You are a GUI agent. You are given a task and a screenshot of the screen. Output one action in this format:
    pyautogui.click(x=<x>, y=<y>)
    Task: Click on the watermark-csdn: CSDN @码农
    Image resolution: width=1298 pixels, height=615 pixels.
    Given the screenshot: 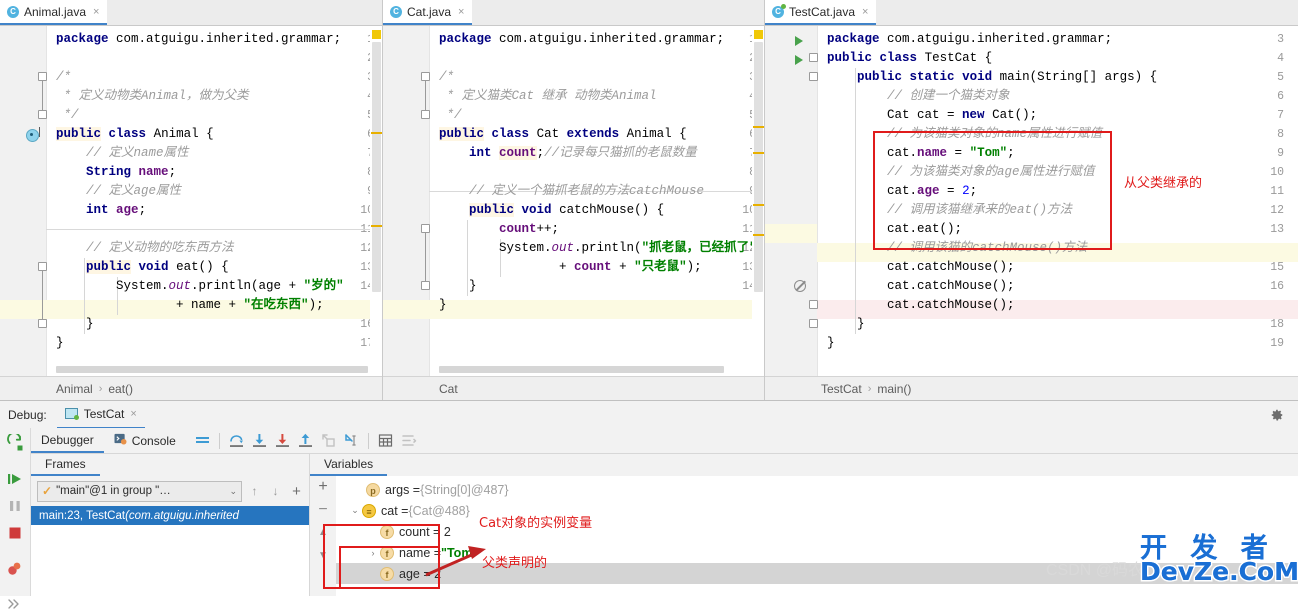 What is the action you would take?
    pyautogui.click(x=1095, y=570)
    